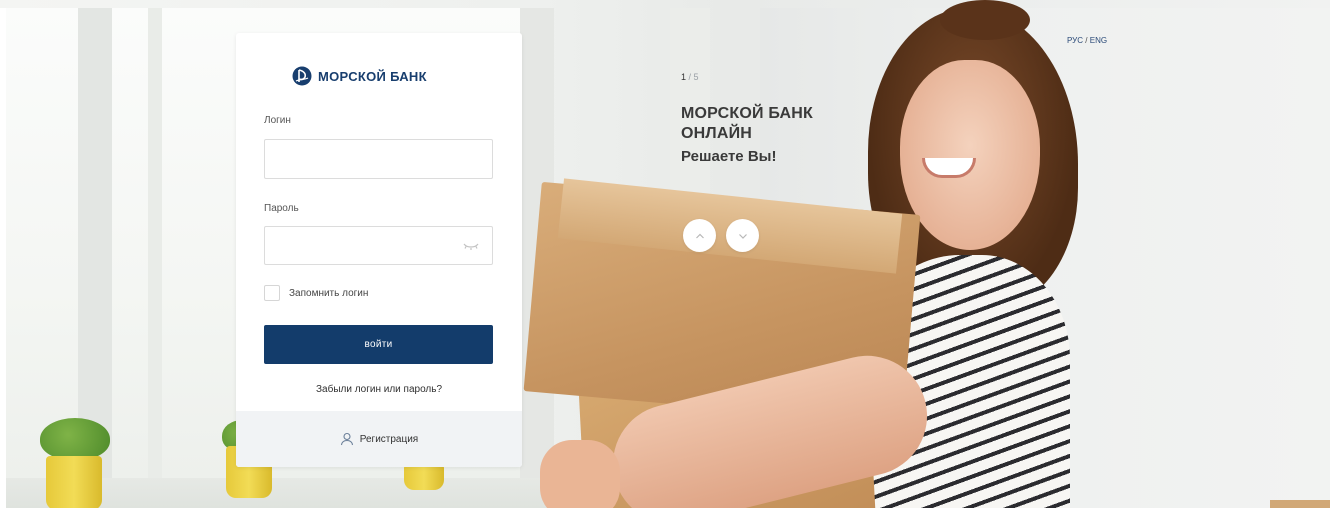 The width and height of the screenshot is (1330, 523). Describe the element at coordinates (471, 245) in the screenshot. I see `eye-closed-icon` at that location.